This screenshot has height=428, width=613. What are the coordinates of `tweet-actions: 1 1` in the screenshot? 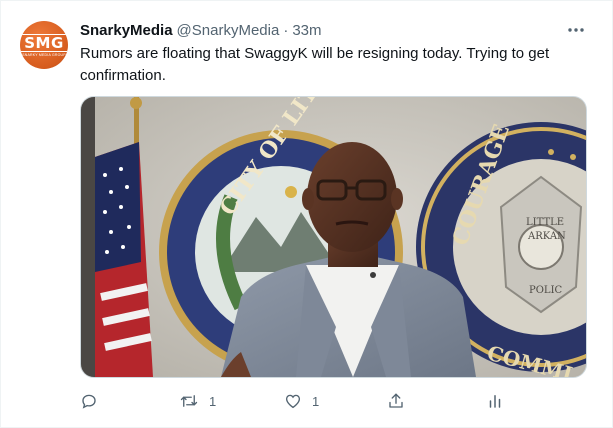 It's located at (332, 401).